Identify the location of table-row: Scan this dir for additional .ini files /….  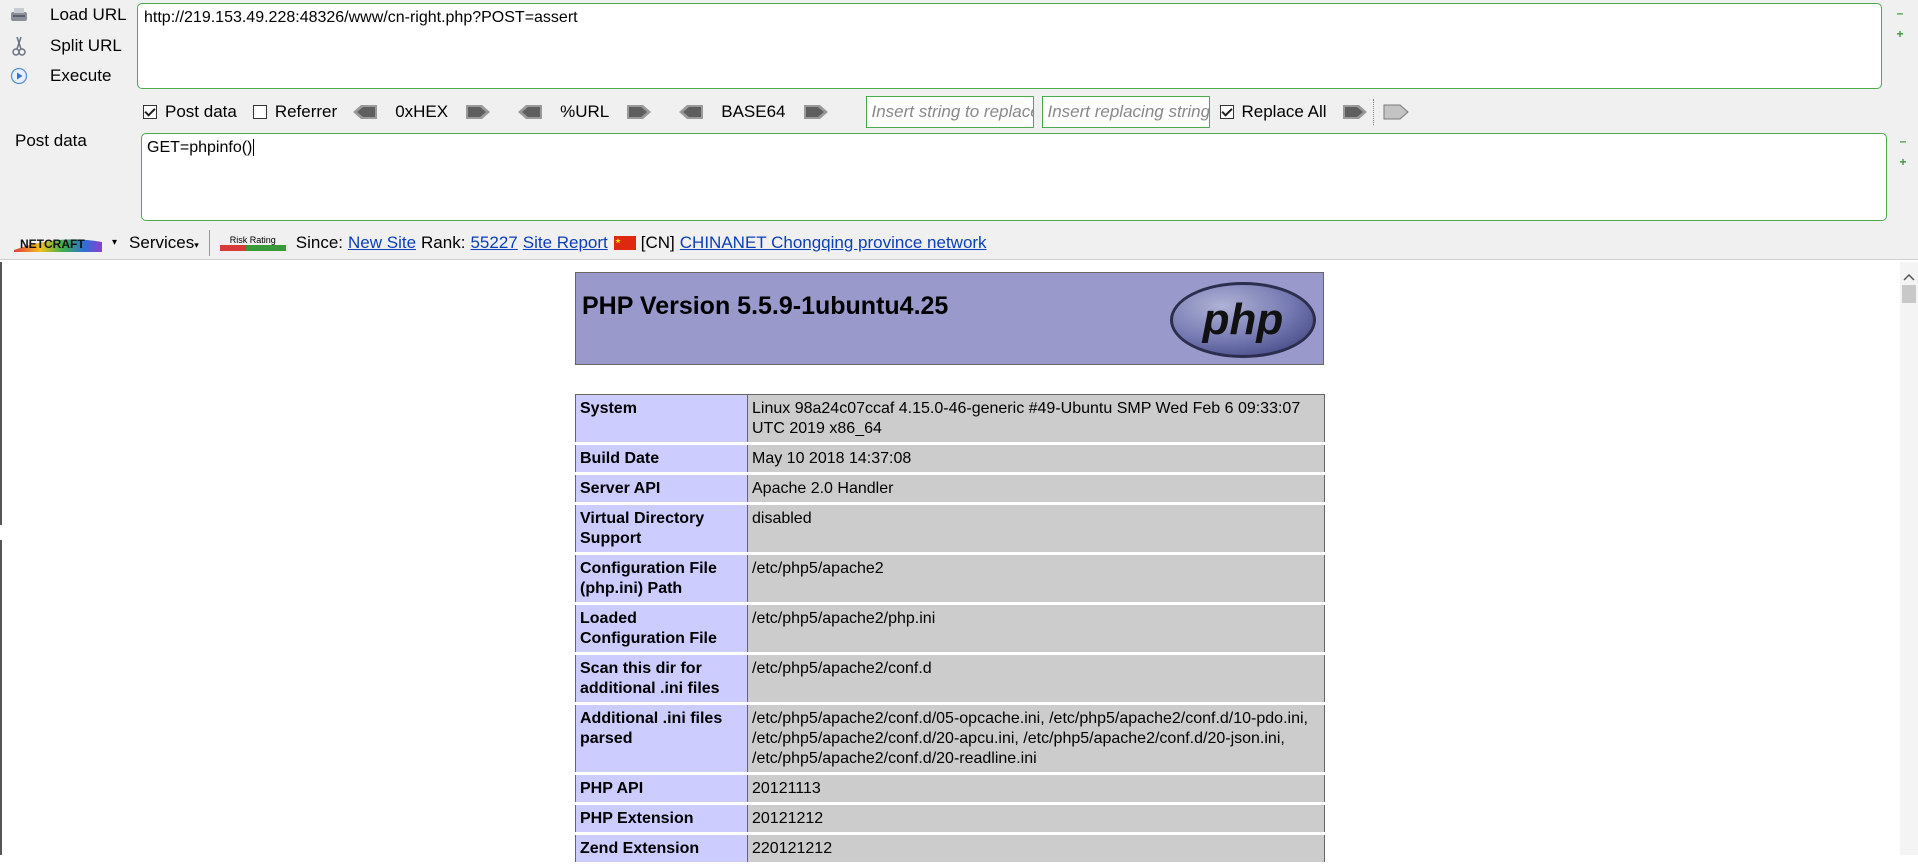
(950, 678).